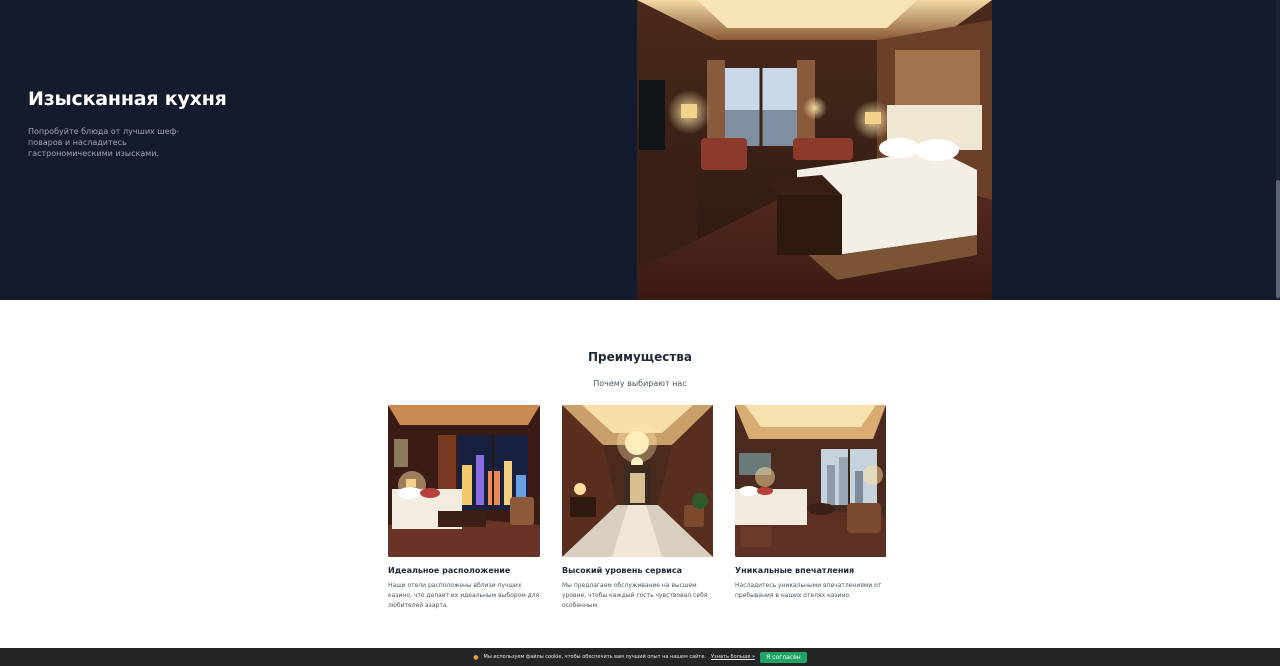 The image size is (1280, 666). Describe the element at coordinates (464, 481) in the screenshot. I see `hotel-room-night-city-image` at that location.